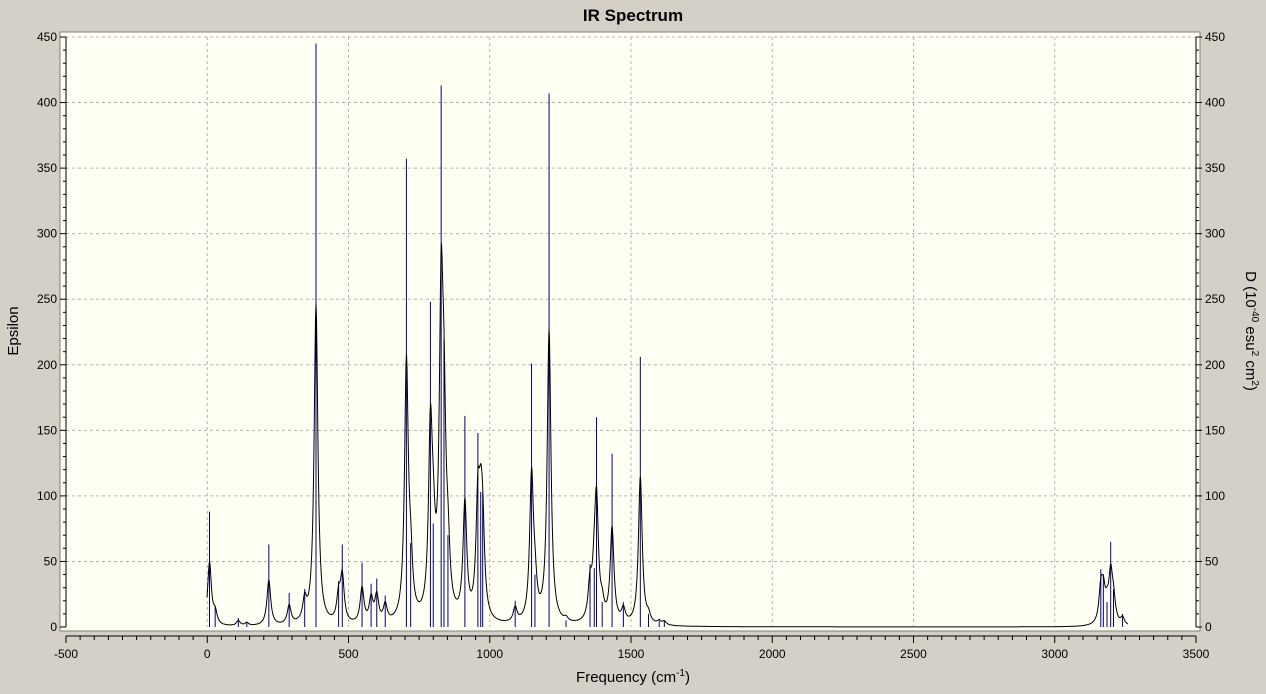  Describe the element at coordinates (47, 299) in the screenshot. I see `y-tick-label: 250` at that location.